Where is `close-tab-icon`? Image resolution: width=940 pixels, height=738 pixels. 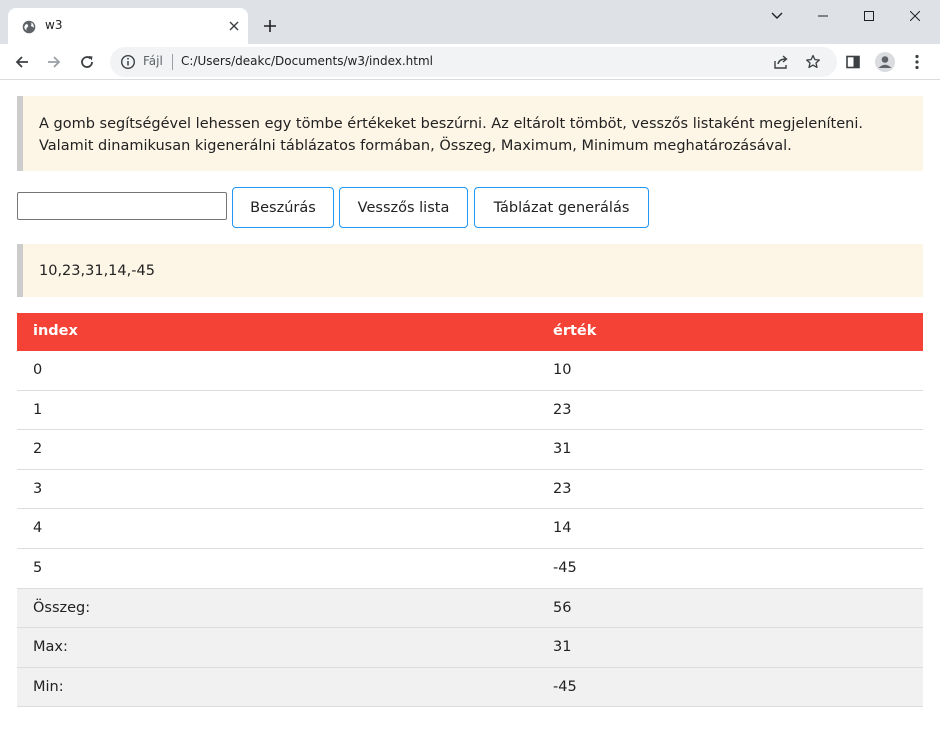
close-tab-icon is located at coordinates (234, 26).